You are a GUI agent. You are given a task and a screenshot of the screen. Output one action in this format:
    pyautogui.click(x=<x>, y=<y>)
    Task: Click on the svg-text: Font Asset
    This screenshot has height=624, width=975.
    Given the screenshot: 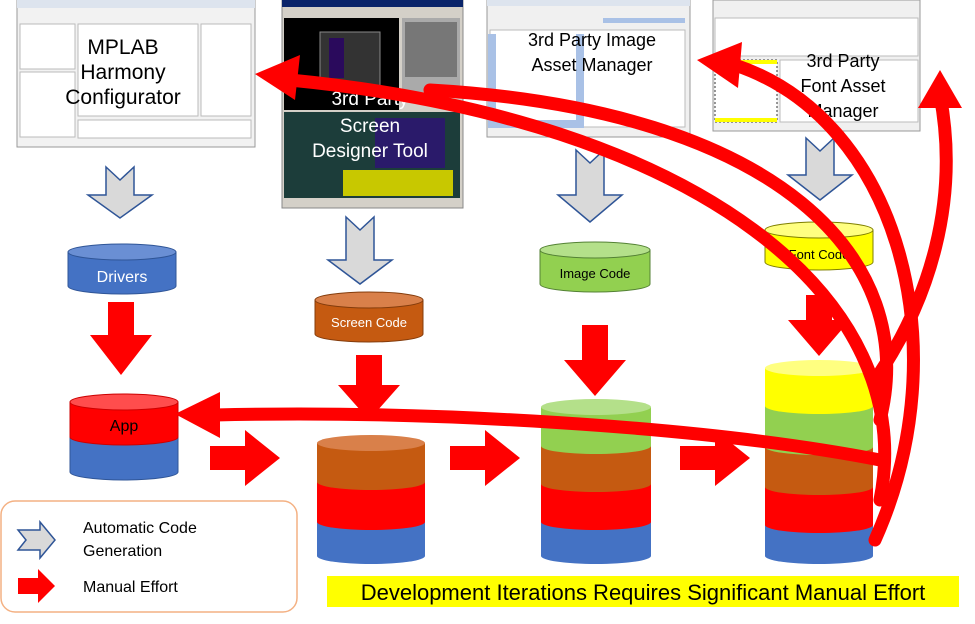 What is the action you would take?
    pyautogui.click(x=842, y=86)
    